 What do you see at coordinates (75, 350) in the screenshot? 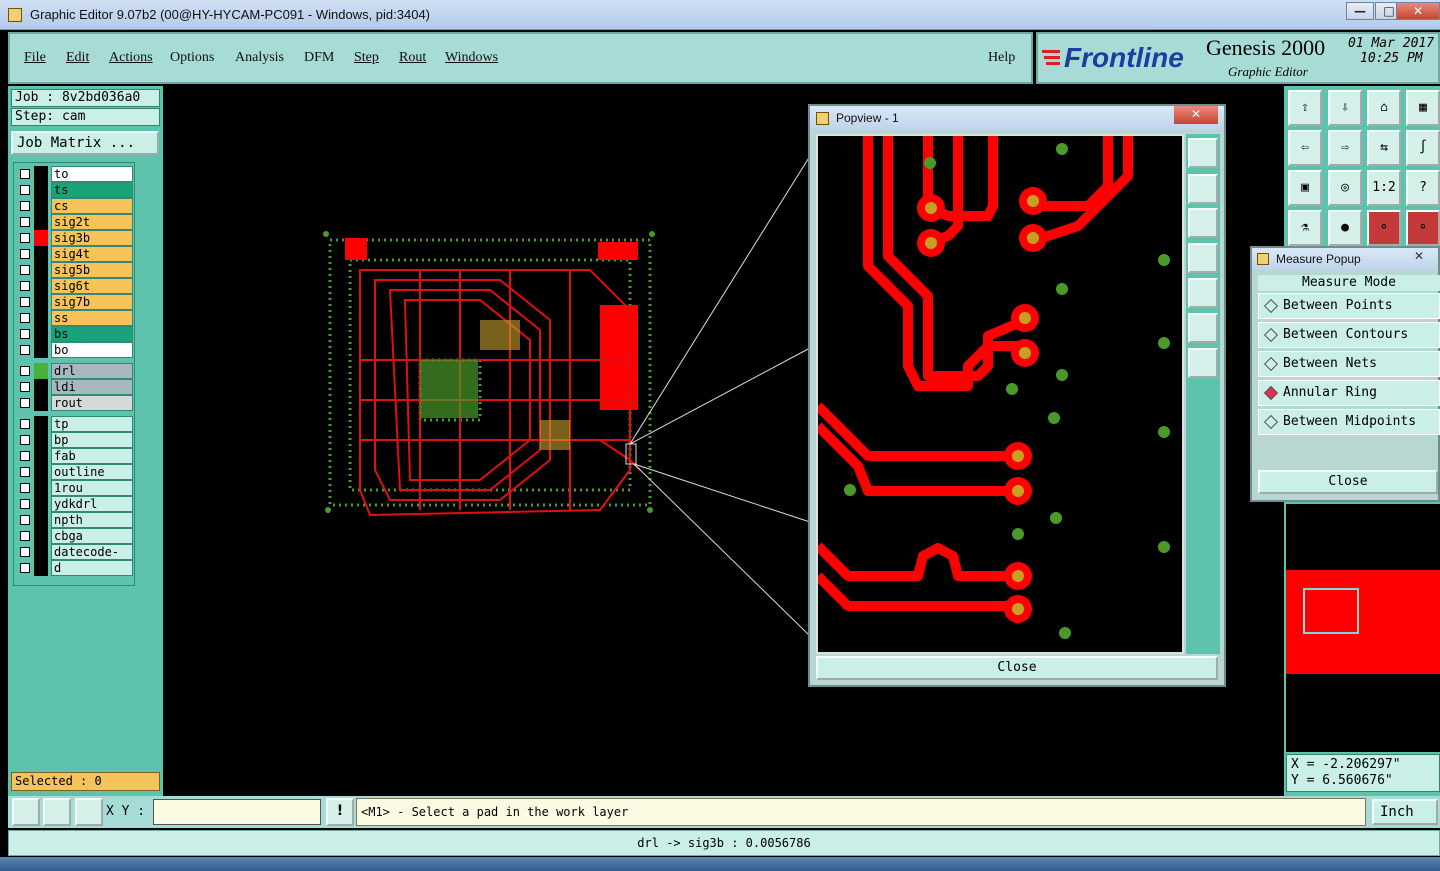
I see `layer-row-bo: bo` at bounding box center [75, 350].